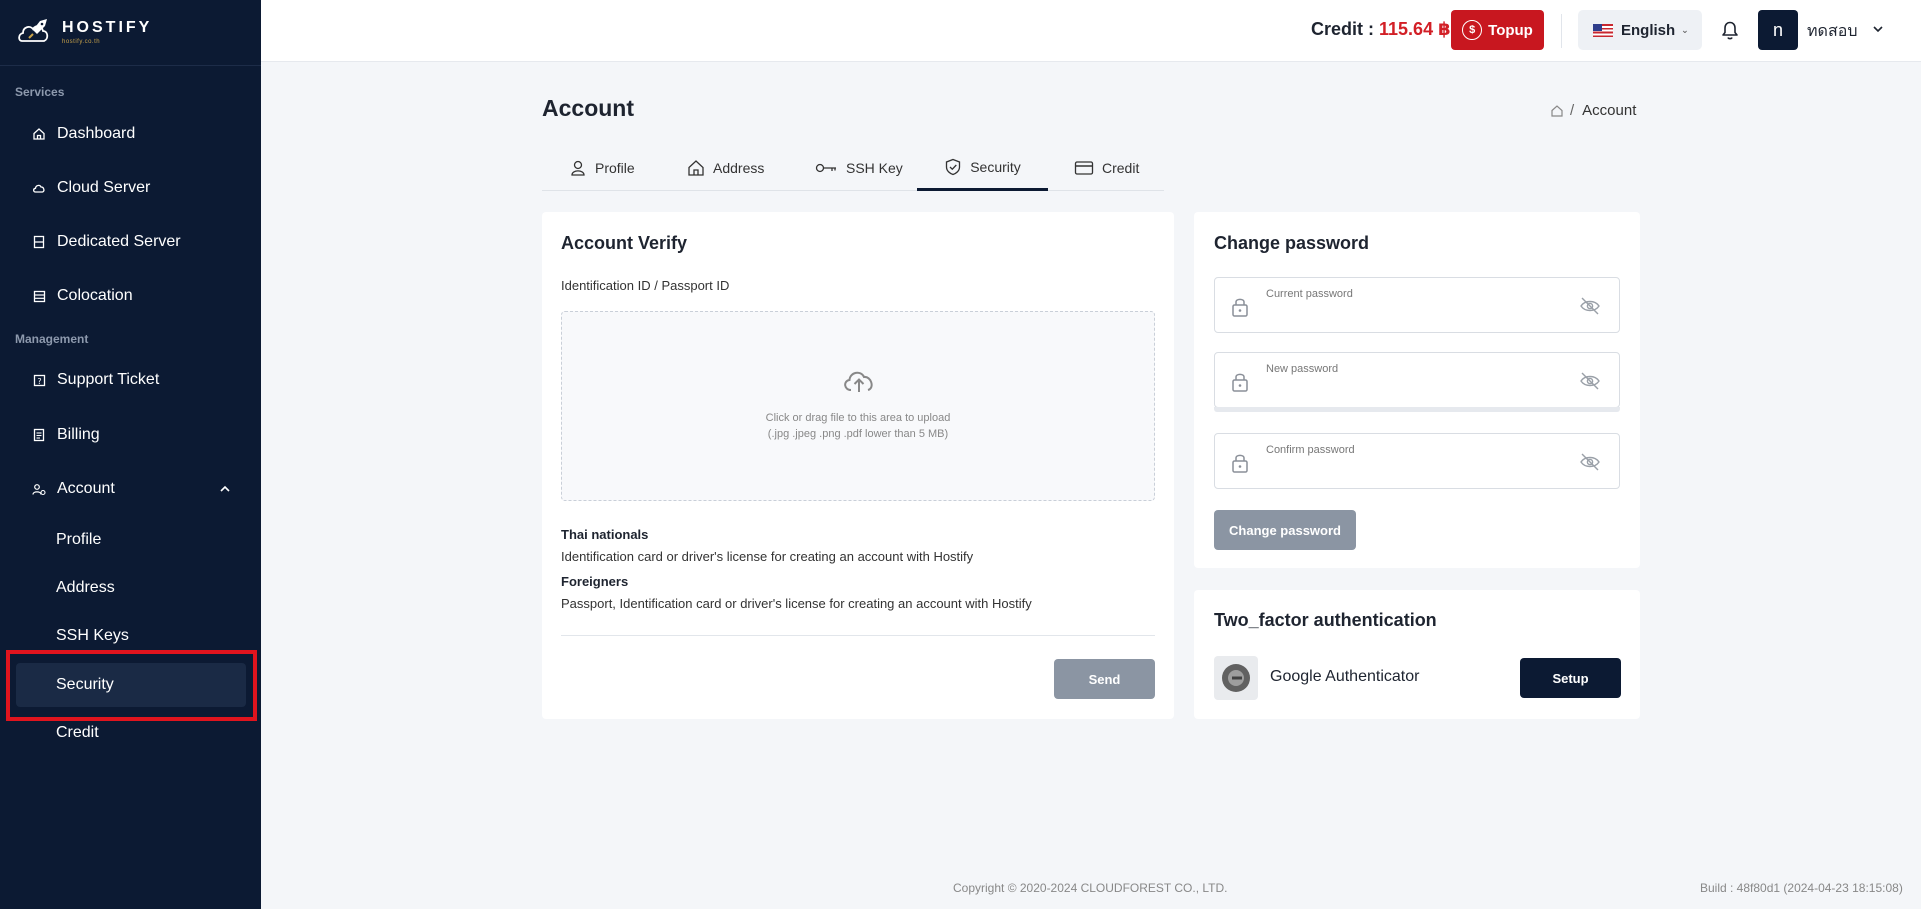  Describe the element at coordinates (1685, 29) in the screenshot. I see `chevron-down-icon: ⌄` at that location.